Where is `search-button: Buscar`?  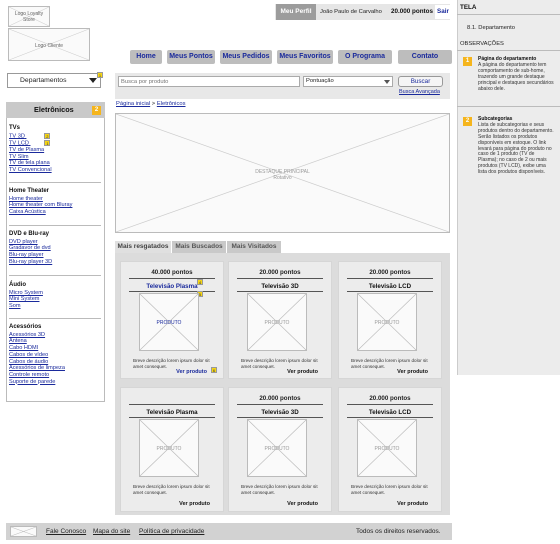 search-button: Buscar is located at coordinates (420, 81).